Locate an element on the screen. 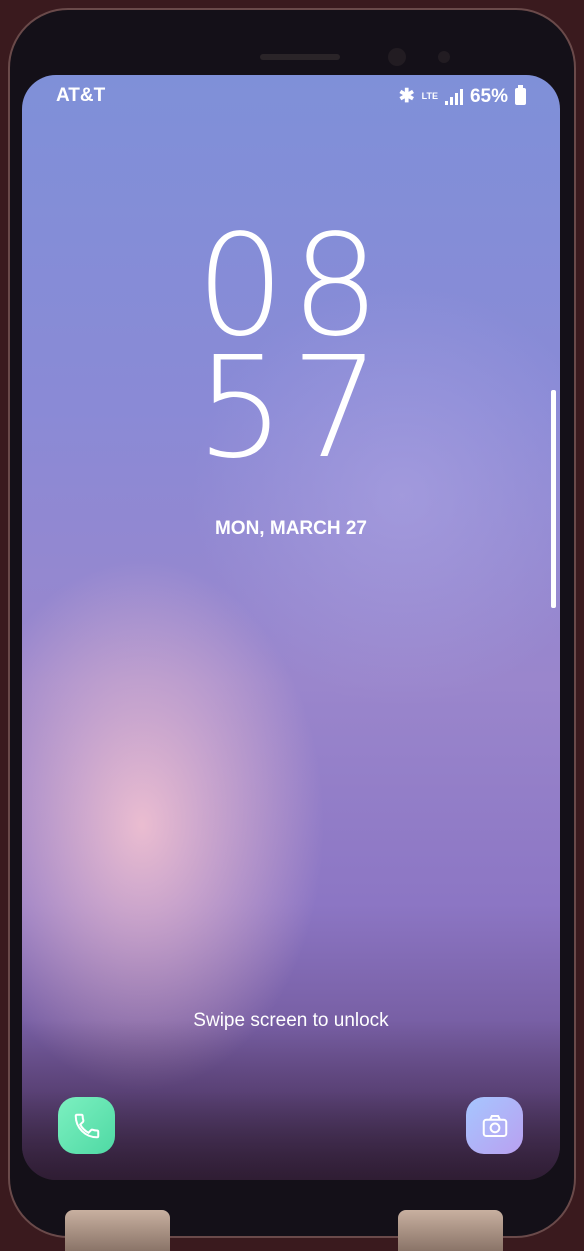  unlock-hint: Swipe screen to unlock is located at coordinates (291, 1020).